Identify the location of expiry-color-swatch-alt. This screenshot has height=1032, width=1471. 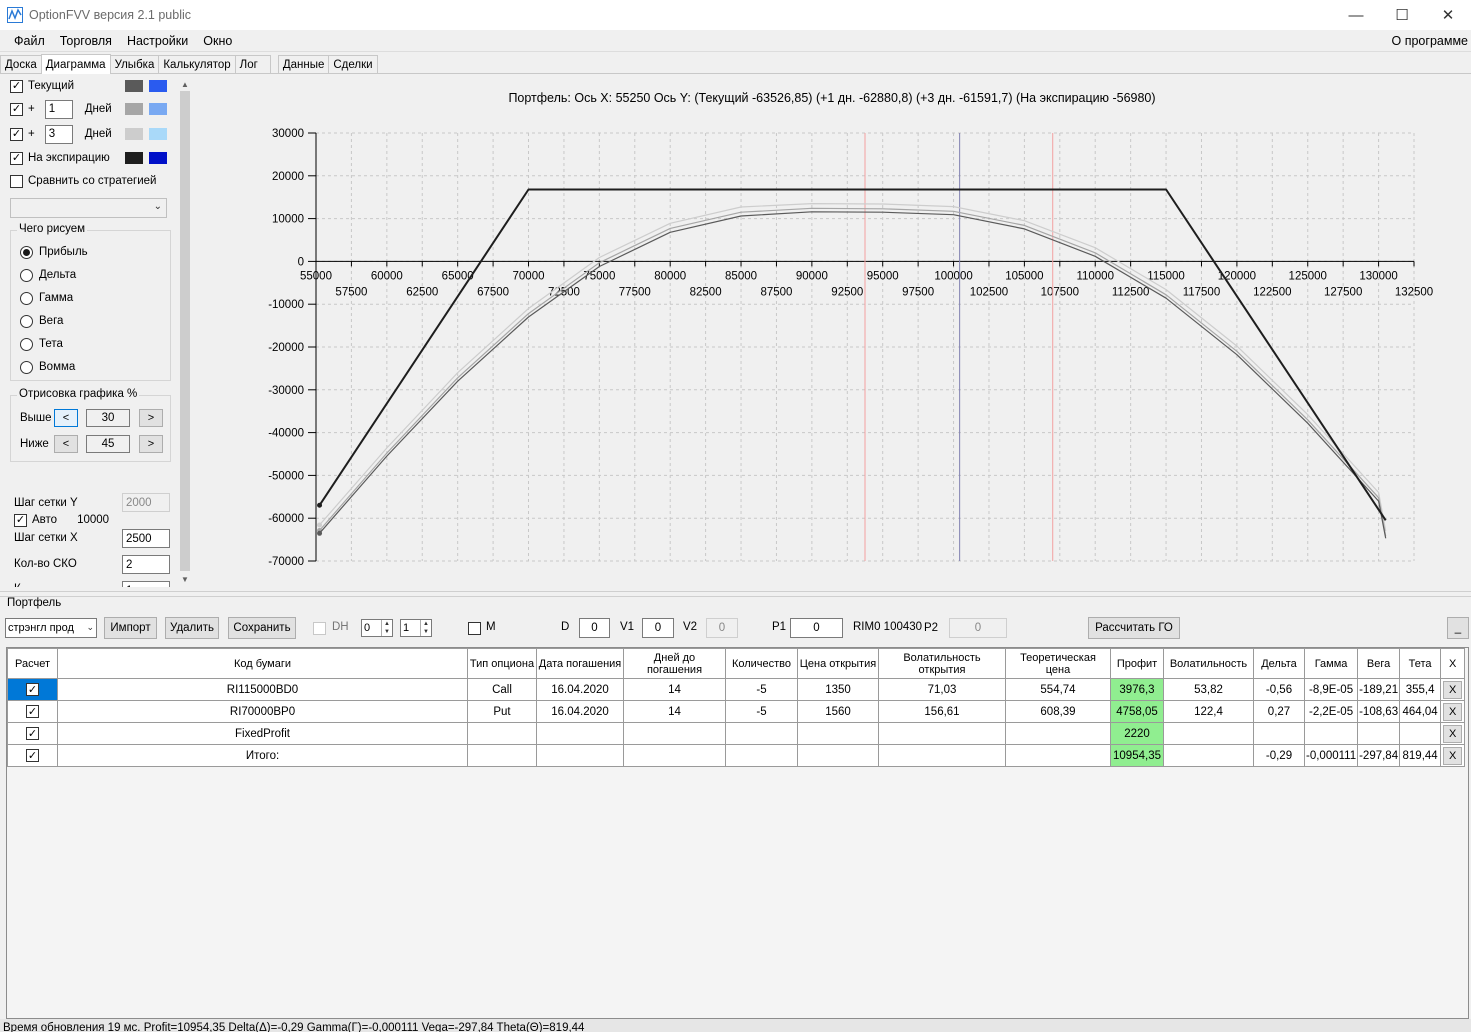
(158, 158).